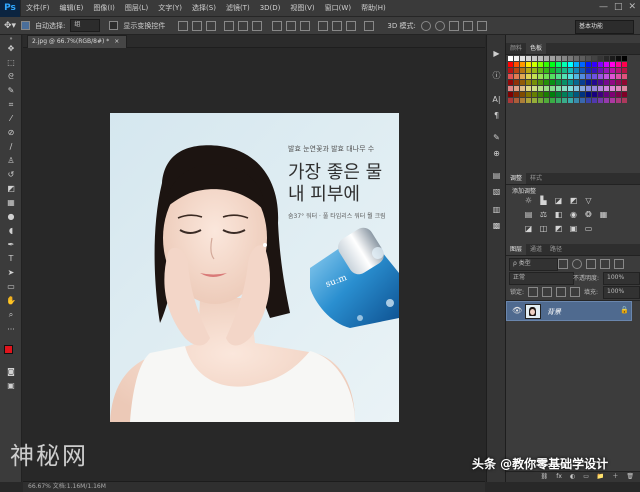 This screenshot has width=640, height=492. Describe the element at coordinates (425, 25) in the screenshot. I see `3d-rotate-icon` at that location.